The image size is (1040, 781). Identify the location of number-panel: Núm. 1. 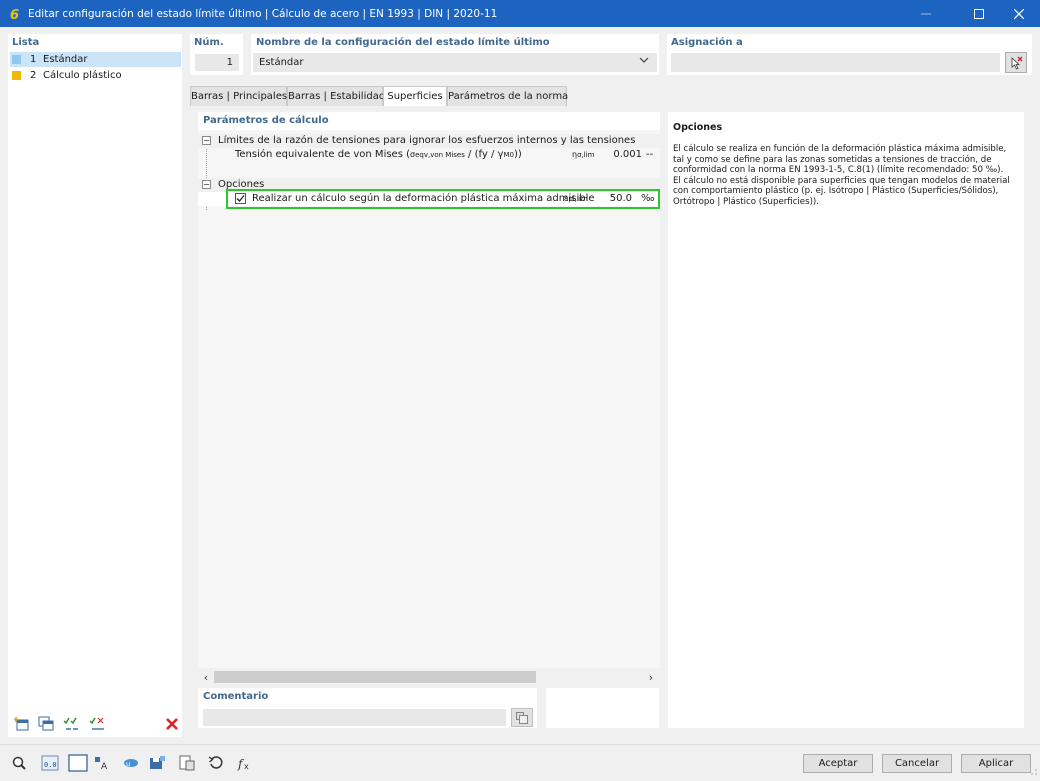
(216, 54).